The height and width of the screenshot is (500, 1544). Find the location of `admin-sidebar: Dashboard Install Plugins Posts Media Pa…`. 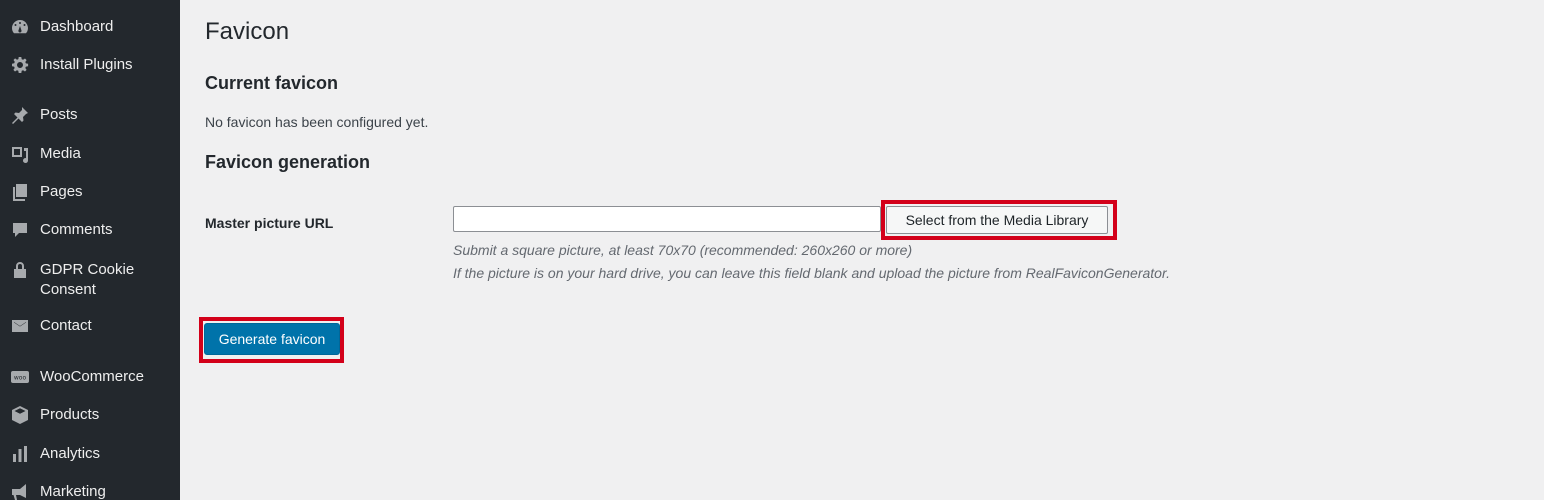

admin-sidebar: Dashboard Install Plugins Posts Media Pa… is located at coordinates (90, 250).